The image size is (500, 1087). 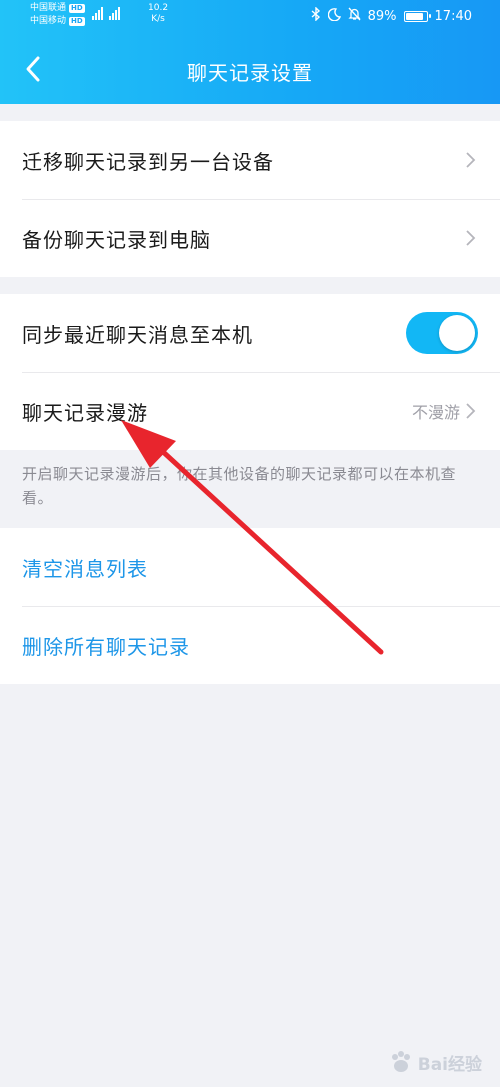 I want to click on backup-to-pc-label: 备份聊天记录到电脑, so click(x=116, y=239).